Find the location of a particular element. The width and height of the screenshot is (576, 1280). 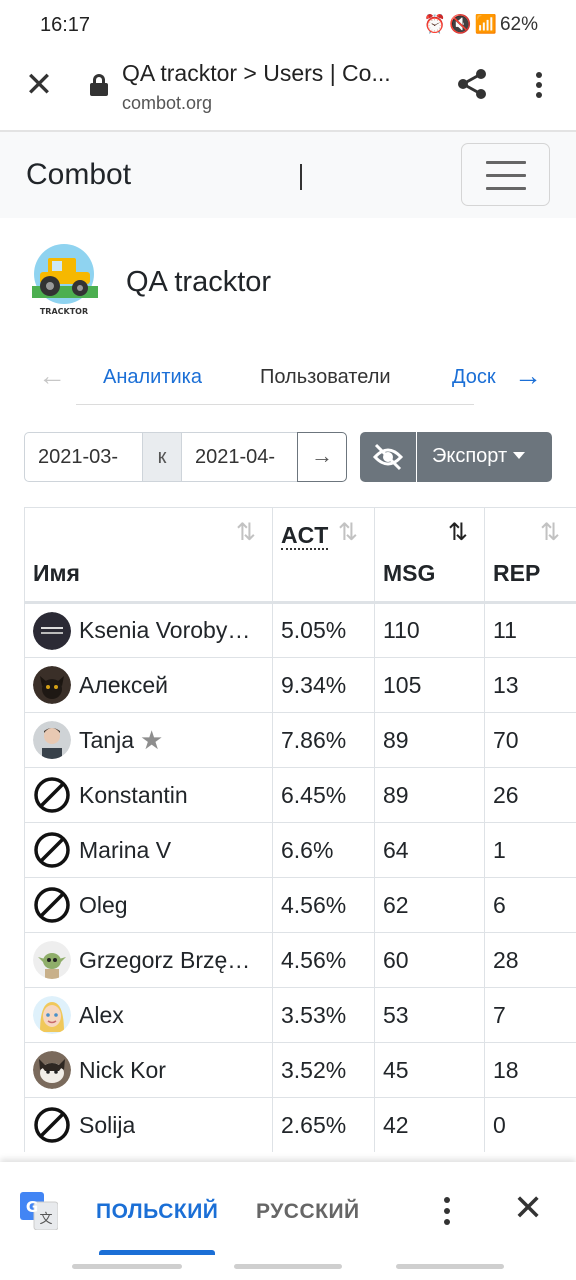

user-cell: Ksenia Vorobyova is located at coordinates (148, 630).